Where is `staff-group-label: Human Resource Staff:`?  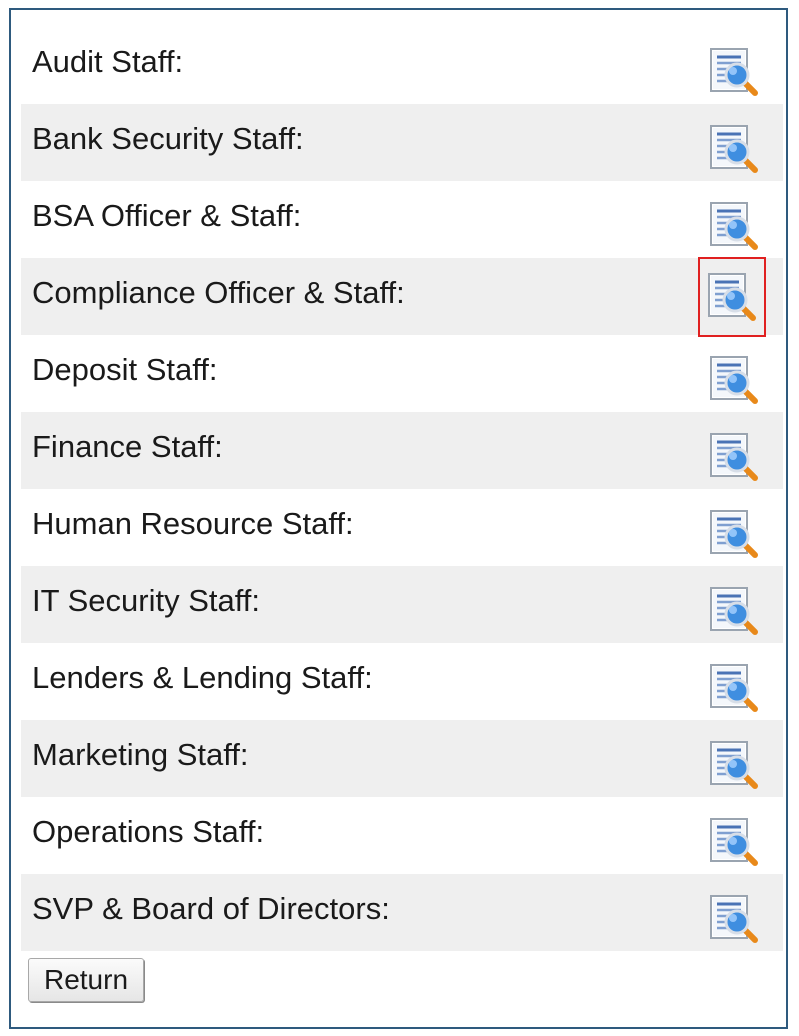 staff-group-label: Human Resource Staff: is located at coordinates (193, 523).